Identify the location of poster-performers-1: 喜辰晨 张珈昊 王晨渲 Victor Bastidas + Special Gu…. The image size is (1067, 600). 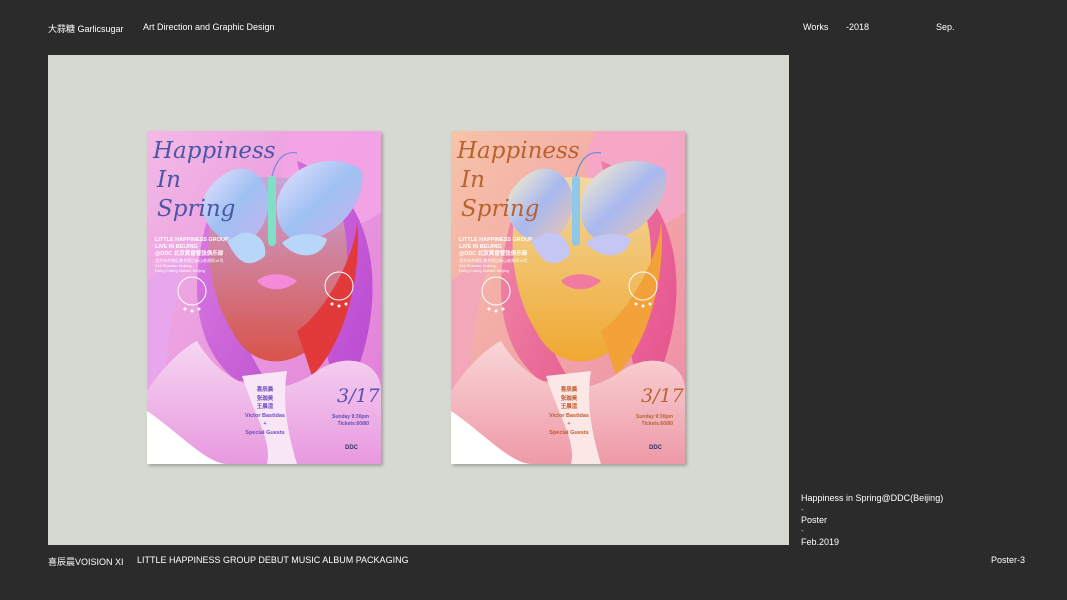
(265, 411).